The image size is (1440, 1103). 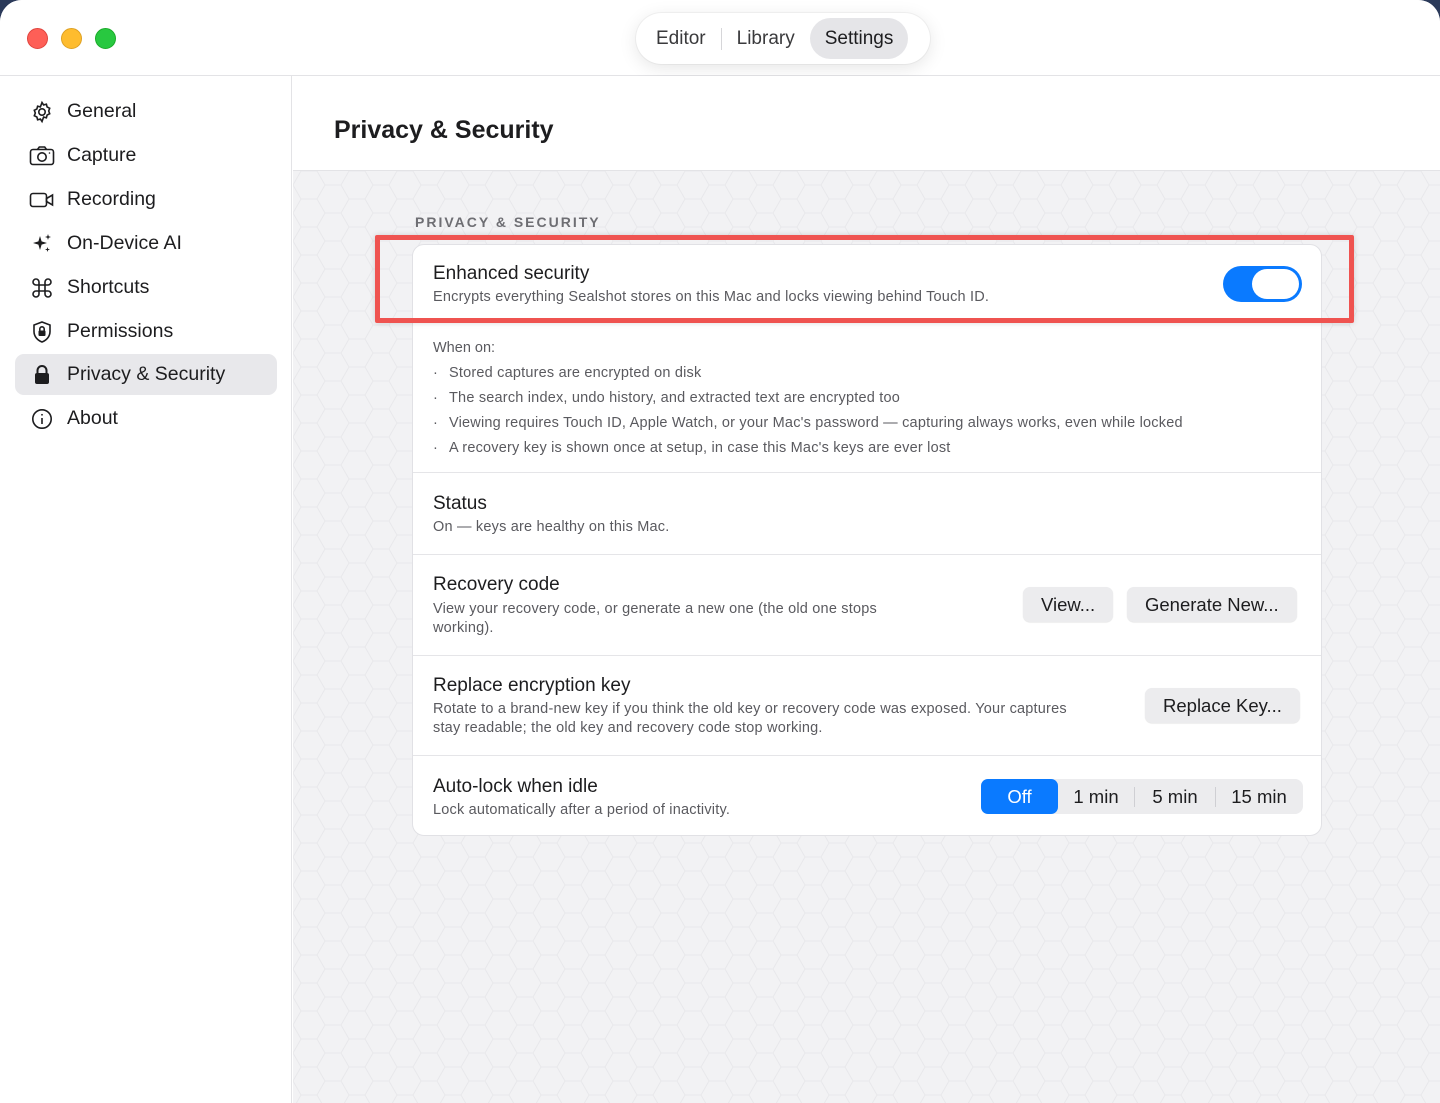 I want to click on status-description: On — keys are healthy on this Mac., so click(x=551, y=527).